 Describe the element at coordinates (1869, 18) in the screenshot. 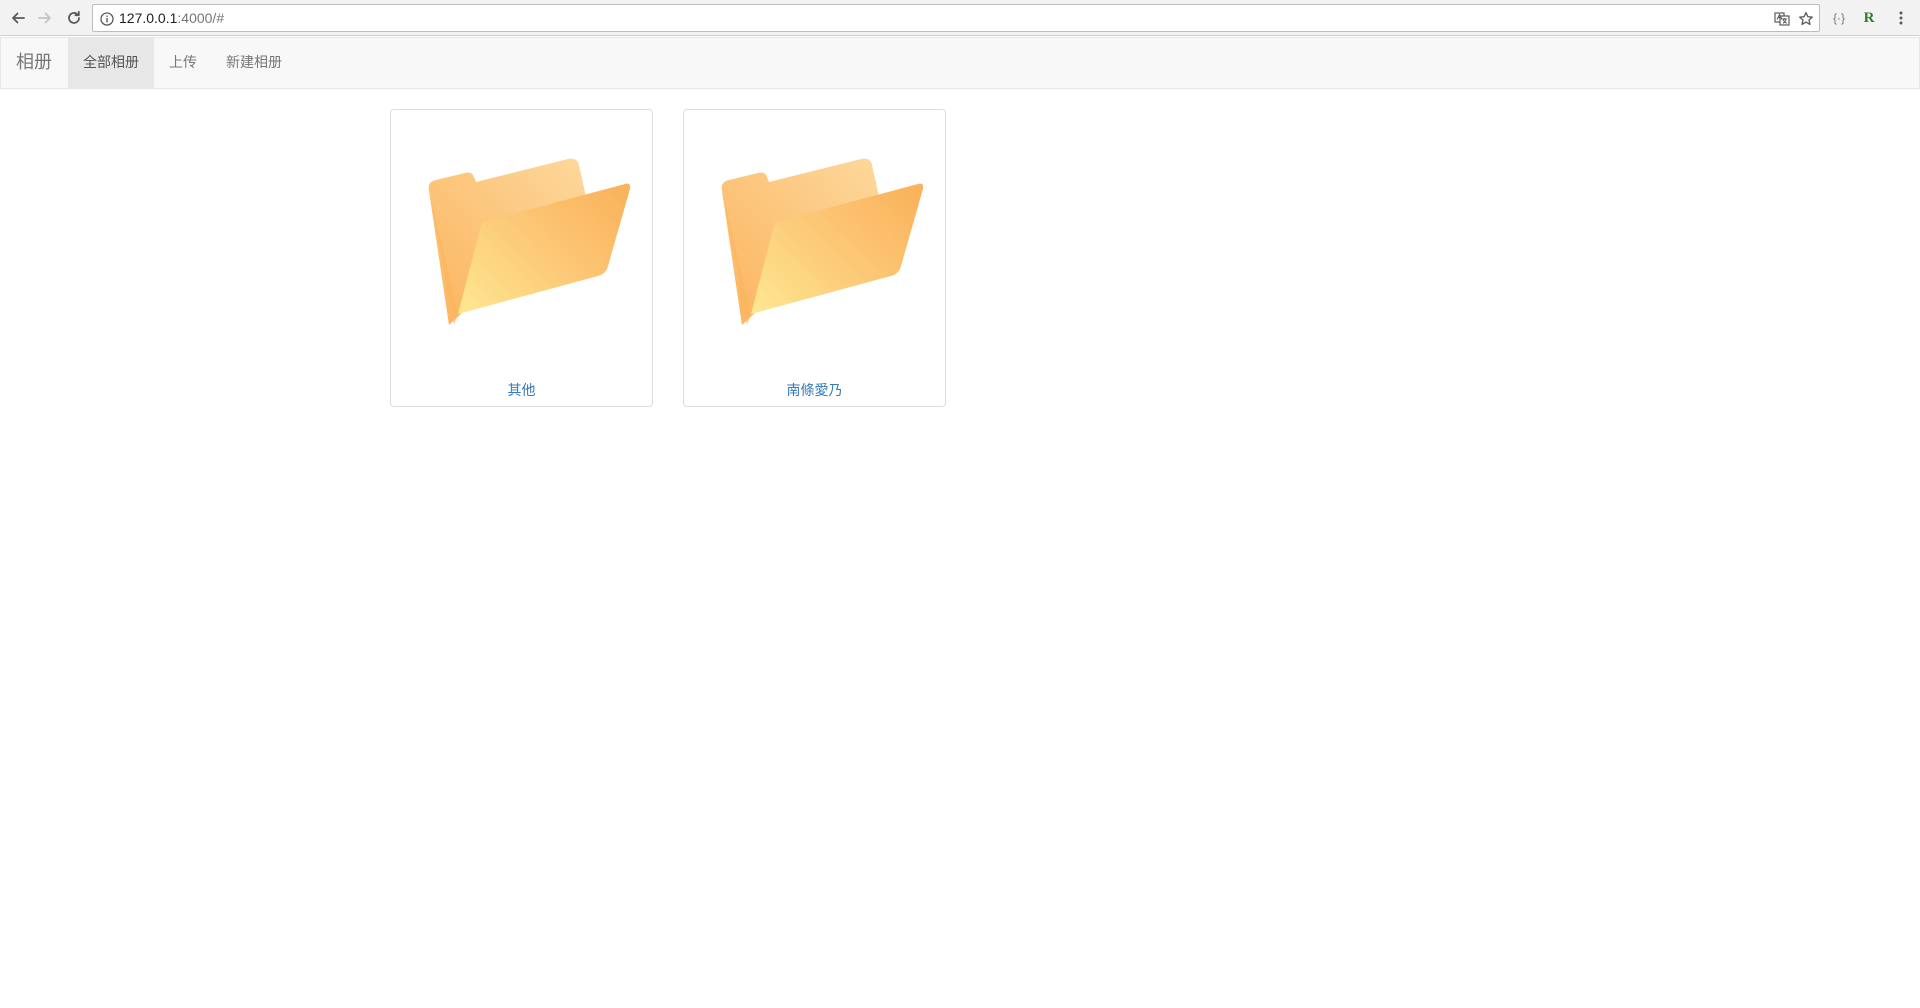

I see `r-letter-icon: R` at that location.